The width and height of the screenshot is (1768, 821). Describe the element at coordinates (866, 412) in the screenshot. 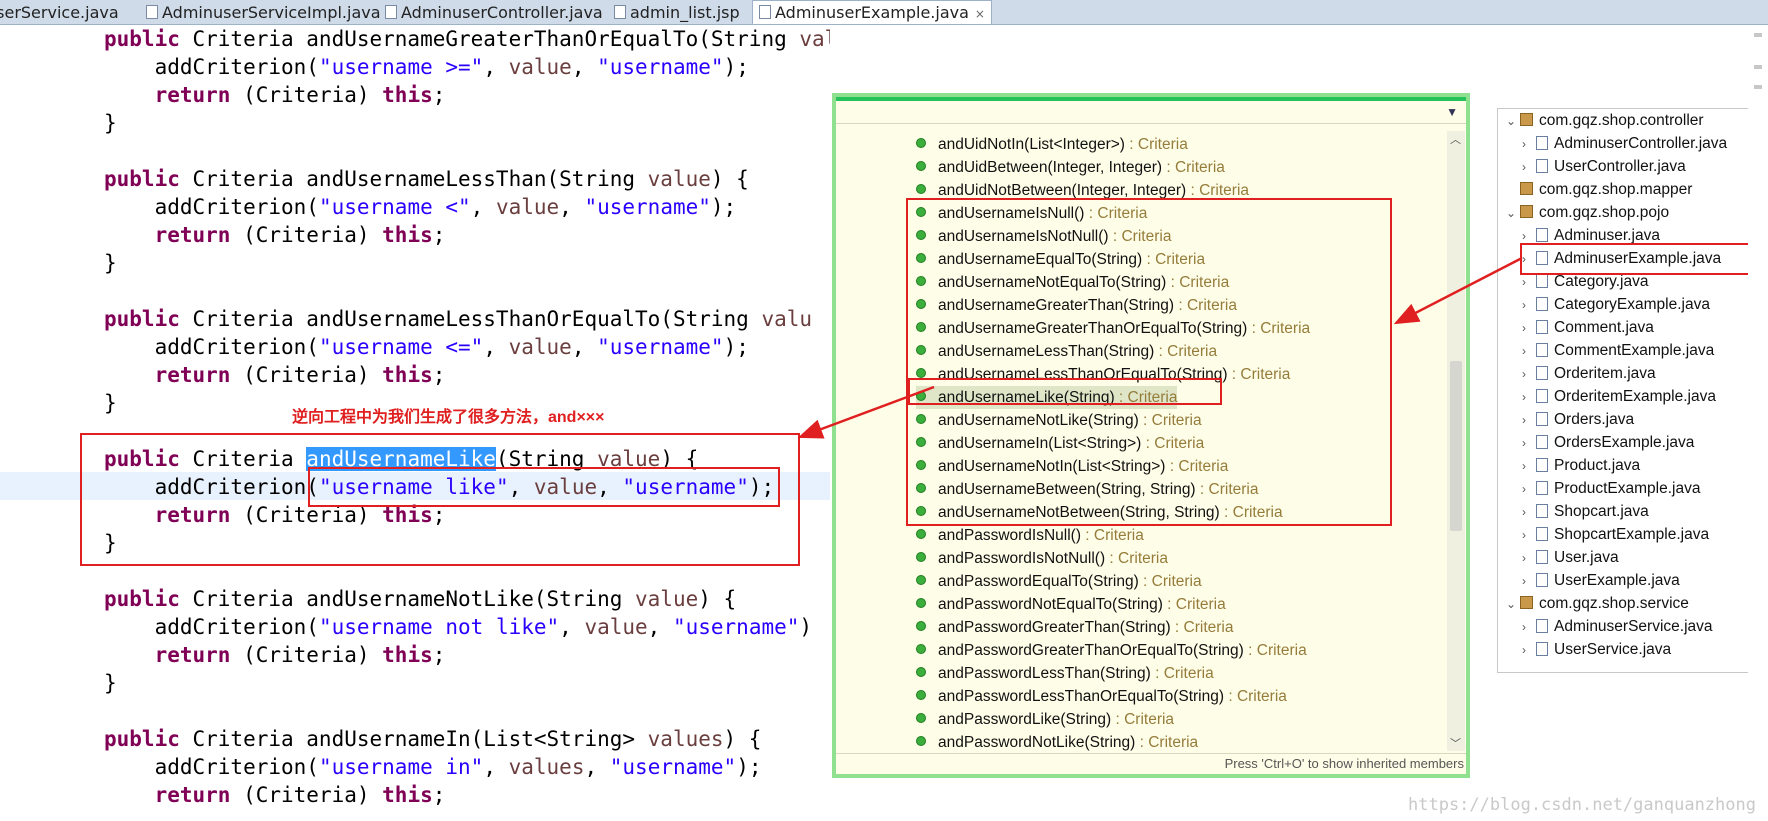

I see `arrow-to-method` at that location.